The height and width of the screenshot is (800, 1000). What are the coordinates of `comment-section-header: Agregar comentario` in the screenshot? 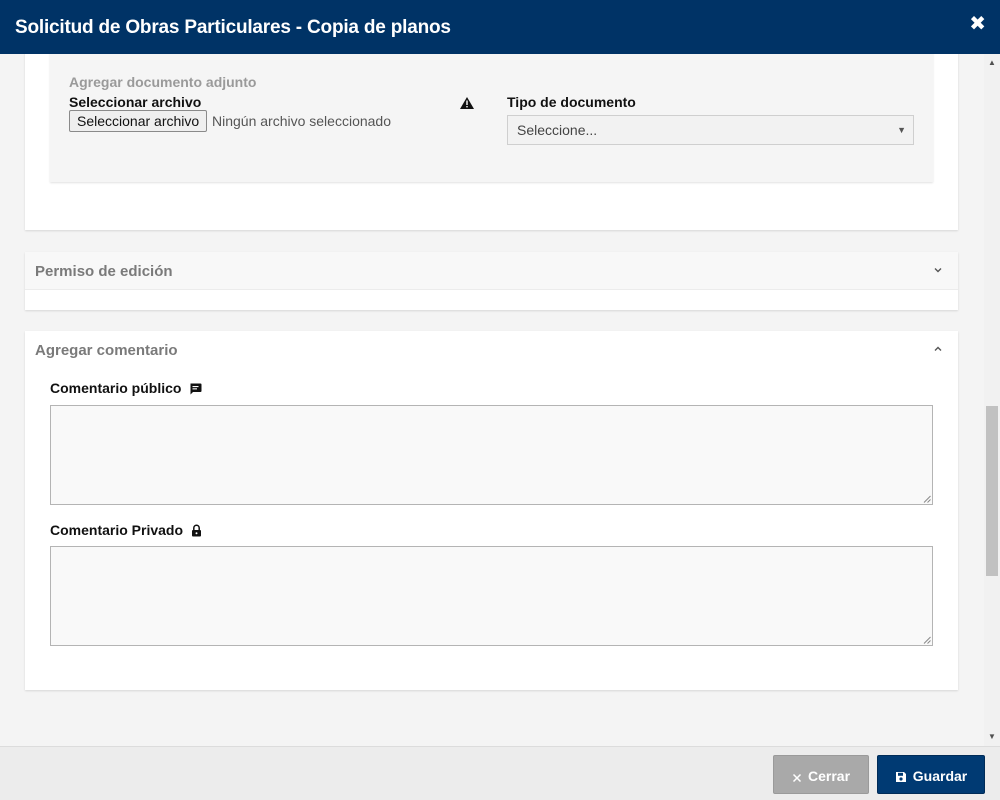 It's located at (491, 350).